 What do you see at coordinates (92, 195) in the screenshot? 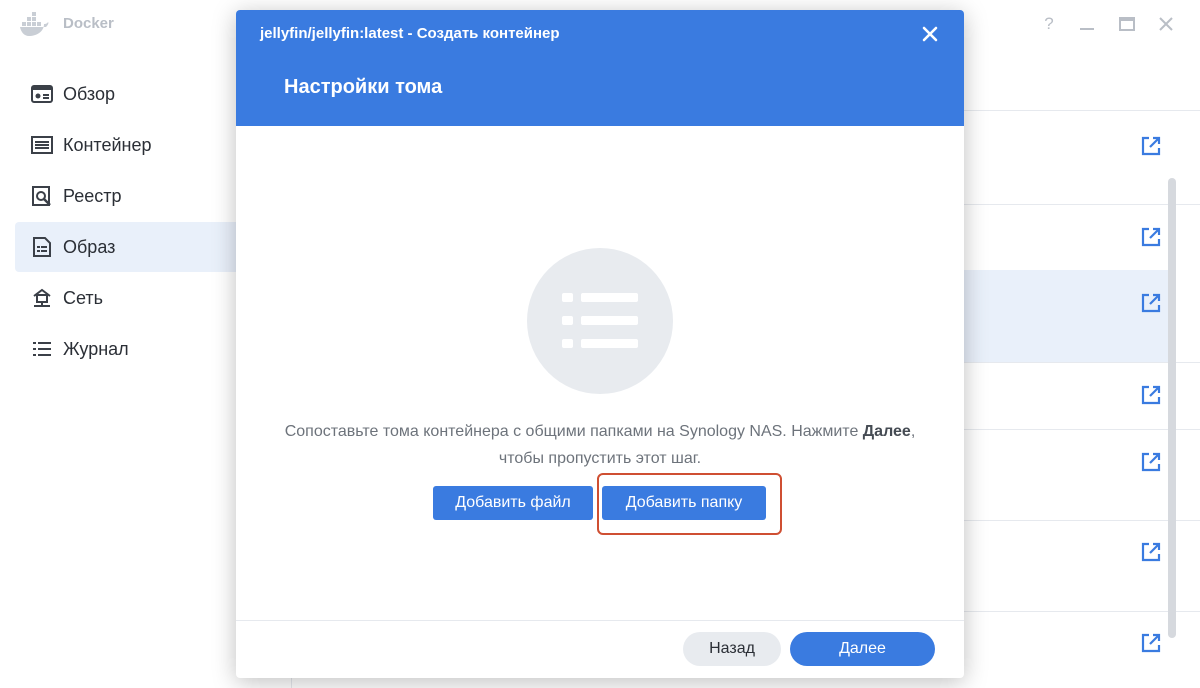
I see `sidebar-item-label: Реестр` at bounding box center [92, 195].